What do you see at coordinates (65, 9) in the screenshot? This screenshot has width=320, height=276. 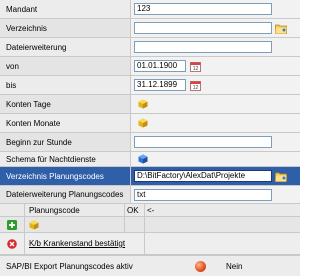 I see `mandant-label: Mandant` at bounding box center [65, 9].